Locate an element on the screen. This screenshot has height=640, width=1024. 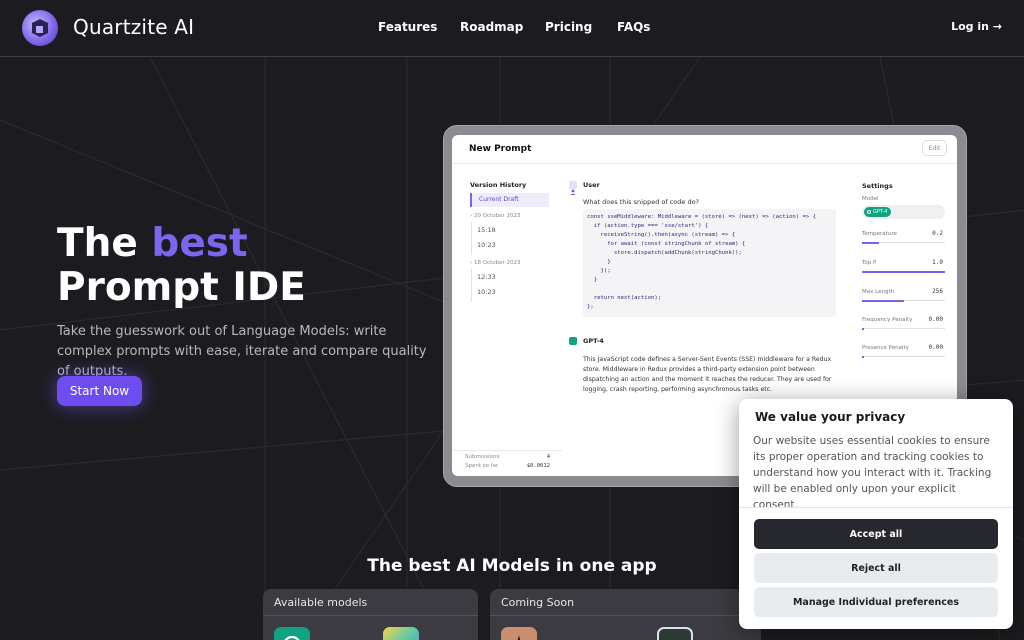
logo-icon is located at coordinates (40, 28).